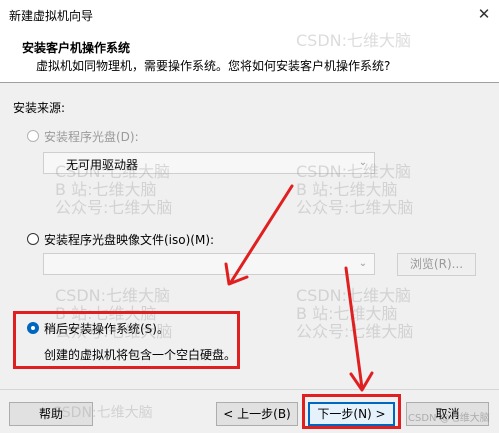  Describe the element at coordinates (484, 14) in the screenshot. I see `close-icon: ✕` at that location.